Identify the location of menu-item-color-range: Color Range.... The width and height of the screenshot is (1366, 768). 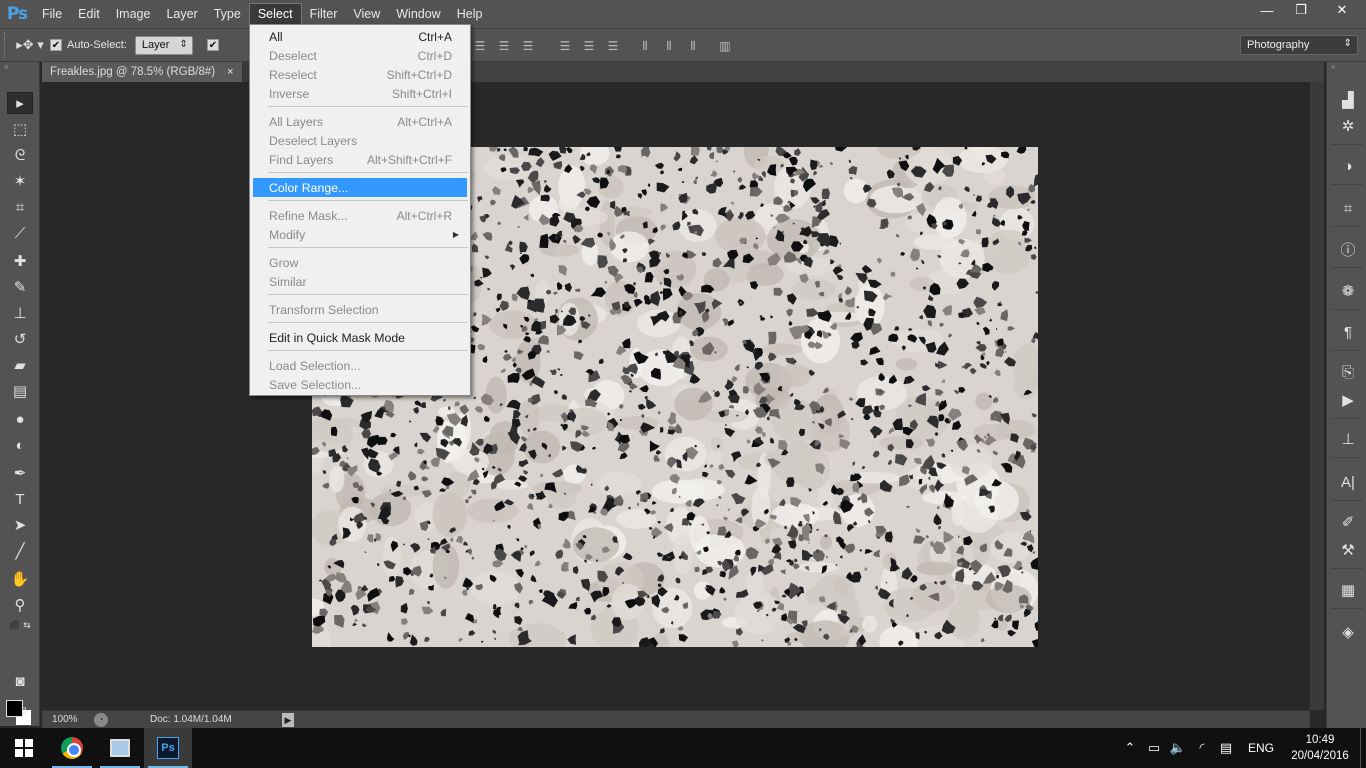
(360, 187).